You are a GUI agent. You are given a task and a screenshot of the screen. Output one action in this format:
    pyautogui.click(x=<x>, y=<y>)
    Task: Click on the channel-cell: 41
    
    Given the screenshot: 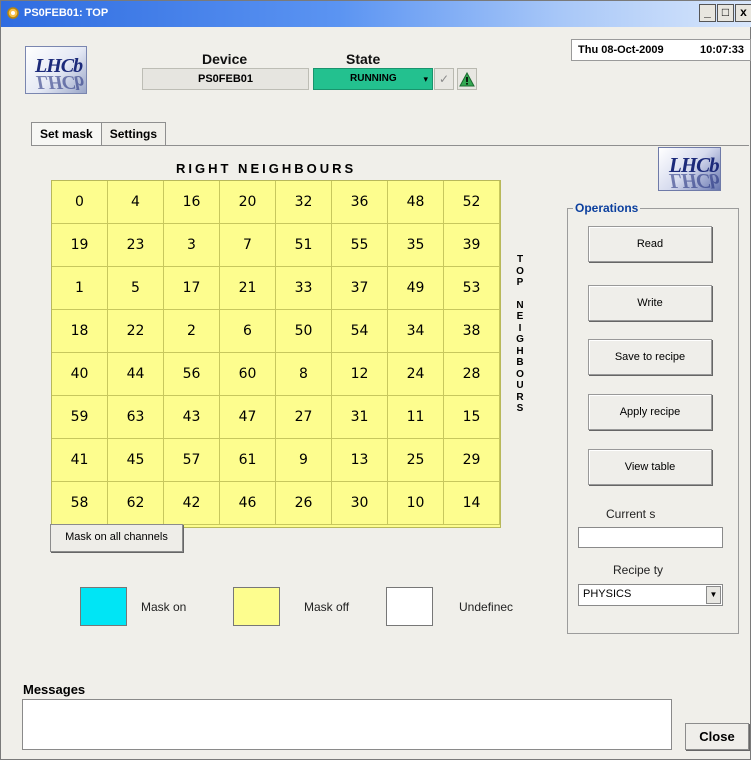 What is the action you would take?
    pyautogui.click(x=80, y=460)
    